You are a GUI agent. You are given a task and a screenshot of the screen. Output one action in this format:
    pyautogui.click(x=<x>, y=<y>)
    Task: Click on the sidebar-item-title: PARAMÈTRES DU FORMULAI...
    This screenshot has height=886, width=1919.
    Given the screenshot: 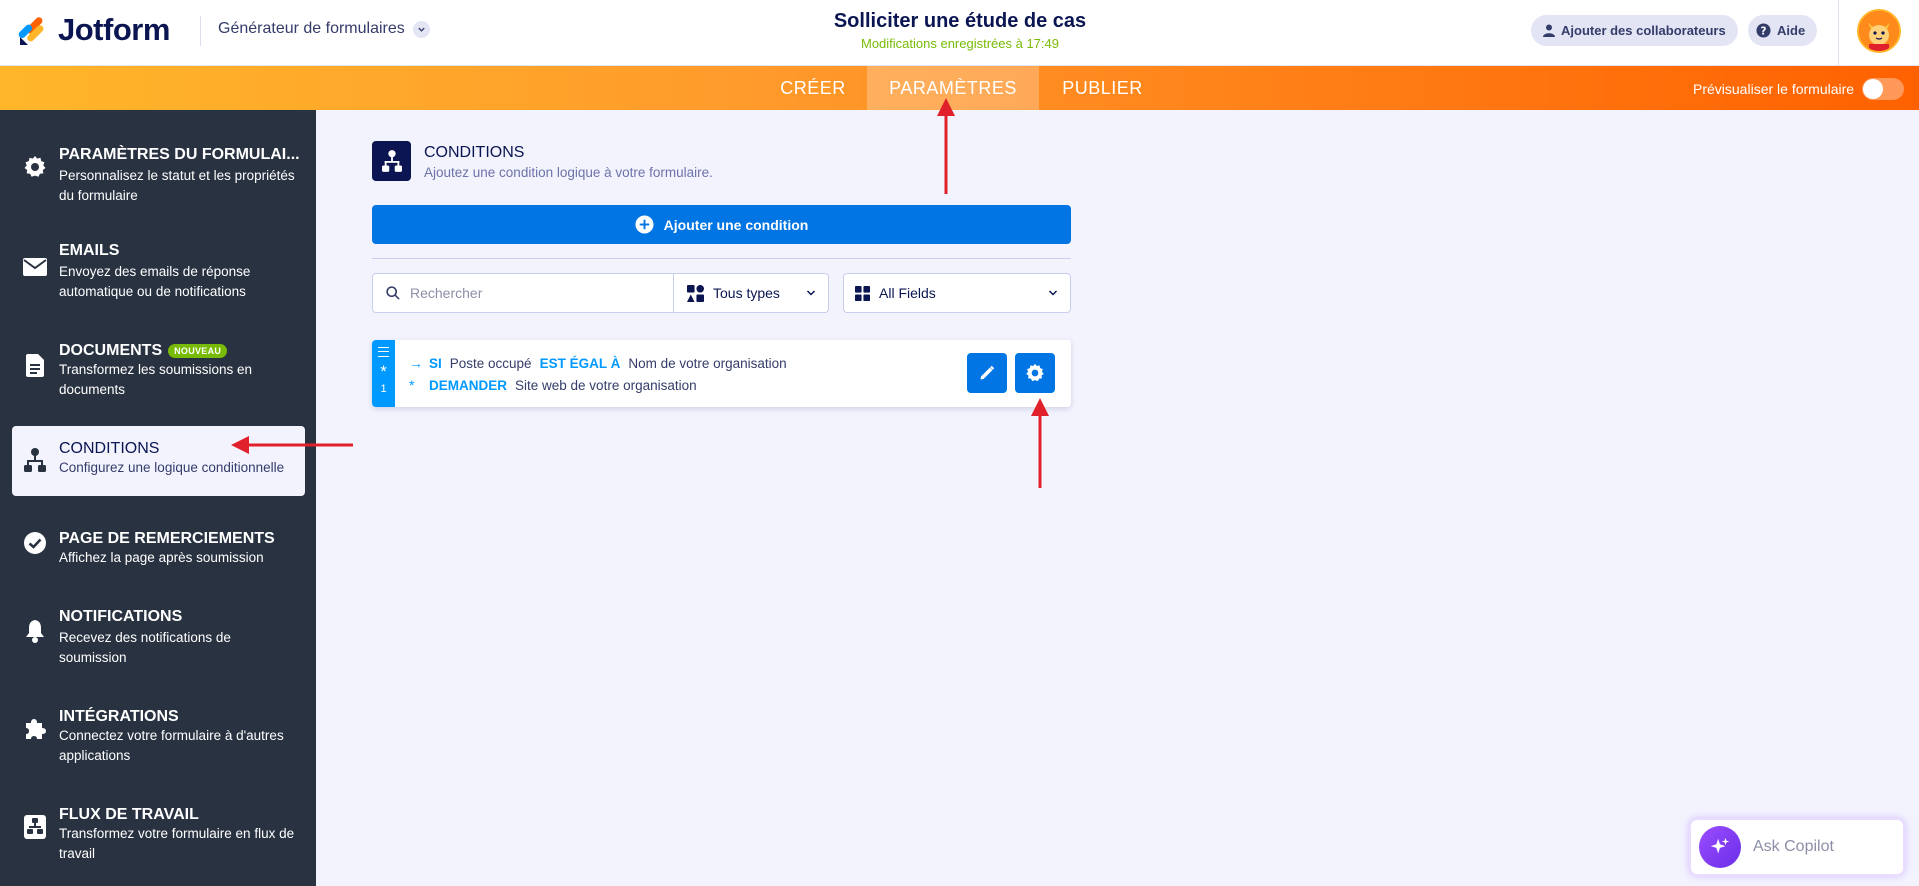 What is the action you would take?
    pyautogui.click(x=179, y=155)
    